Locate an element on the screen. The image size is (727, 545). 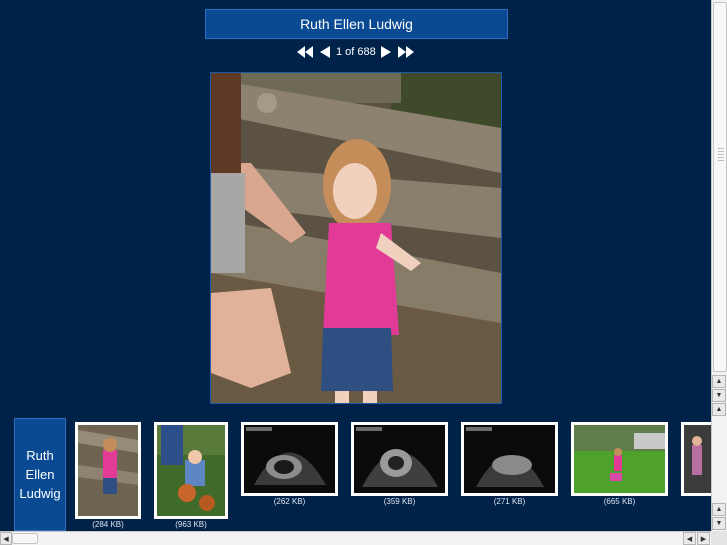
horizontal-scroll-thumb is located at coordinates (25, 538).